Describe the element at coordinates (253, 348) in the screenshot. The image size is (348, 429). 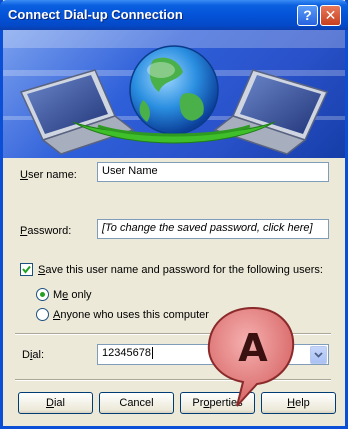
I see `callout-label: A` at that location.